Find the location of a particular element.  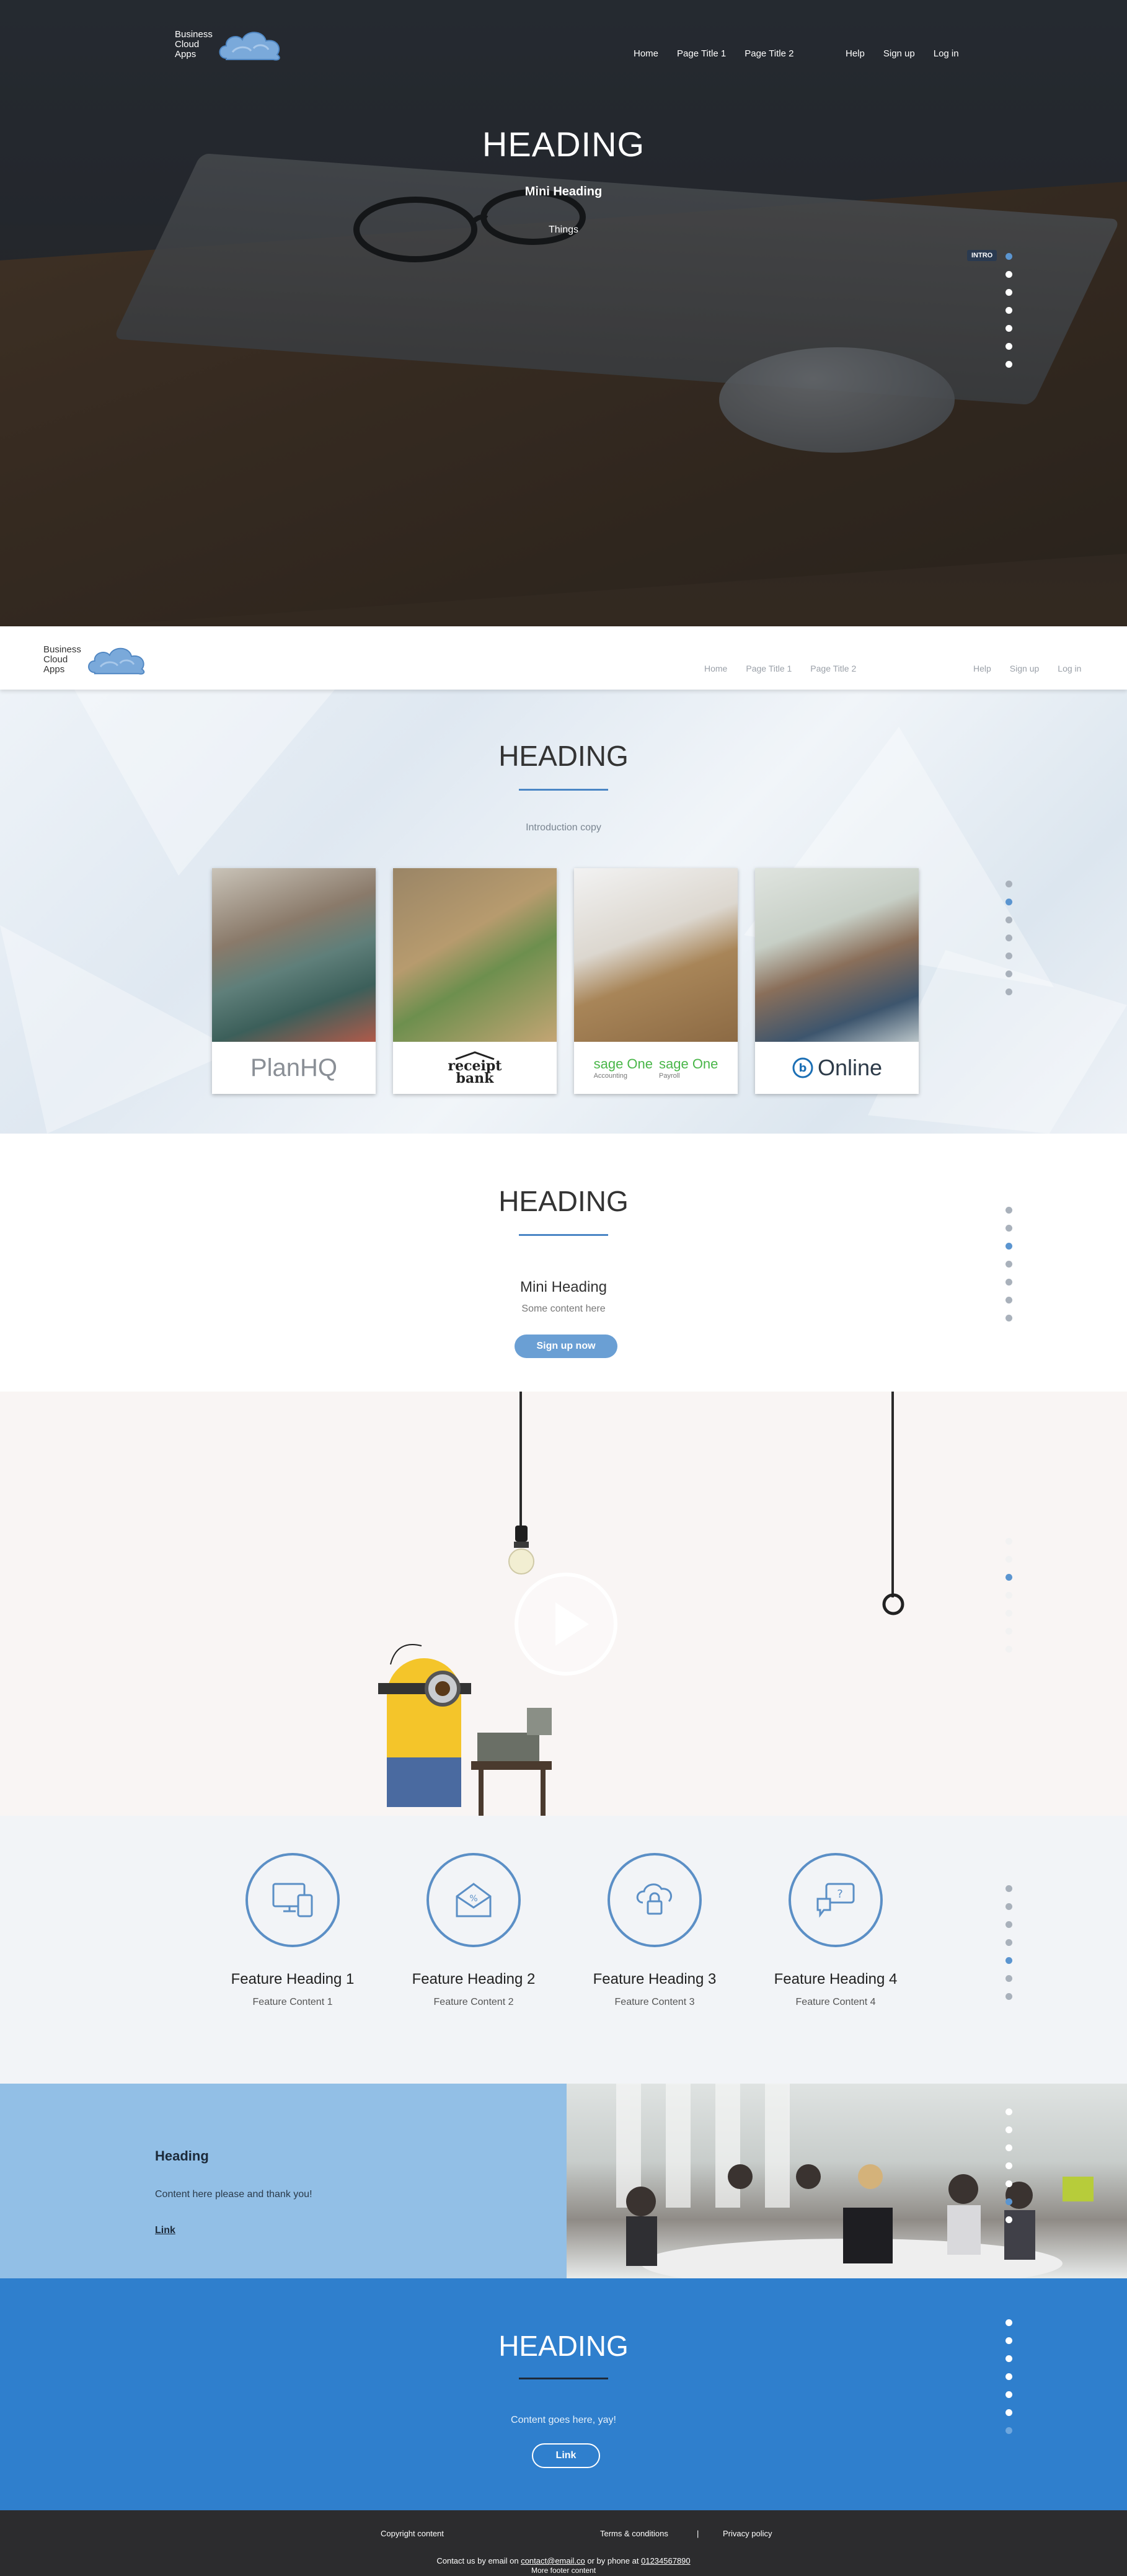

footer-phone-link: 01234567890 is located at coordinates (666, 2560).